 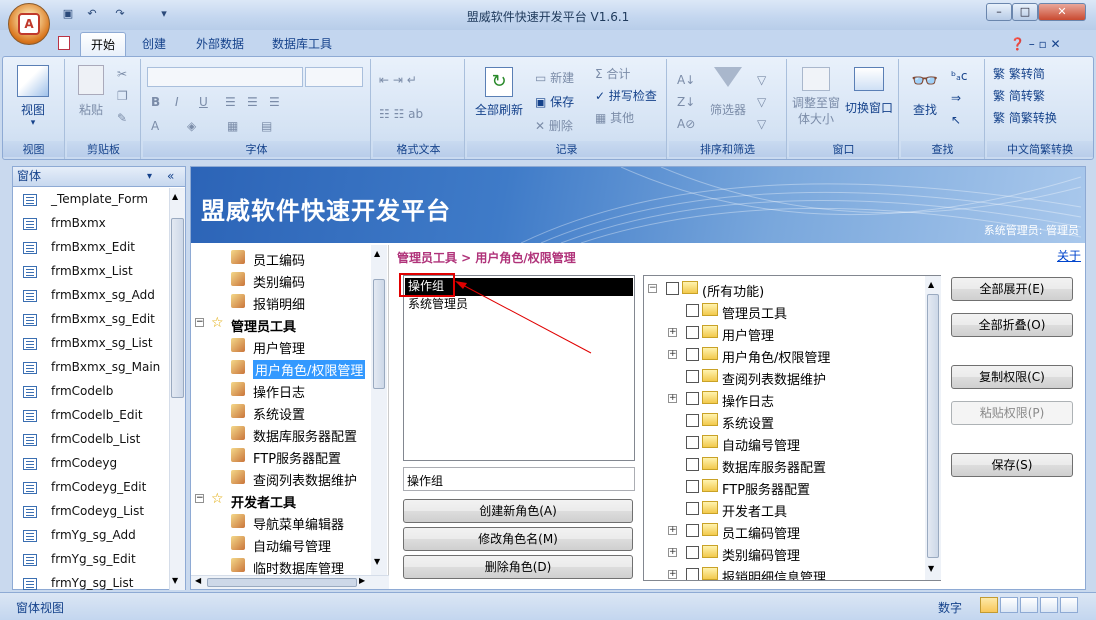 I want to click on copy-icon: ❐, so click(x=122, y=96).